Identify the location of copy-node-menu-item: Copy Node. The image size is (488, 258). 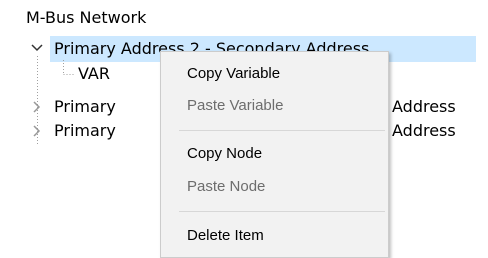
(274, 154).